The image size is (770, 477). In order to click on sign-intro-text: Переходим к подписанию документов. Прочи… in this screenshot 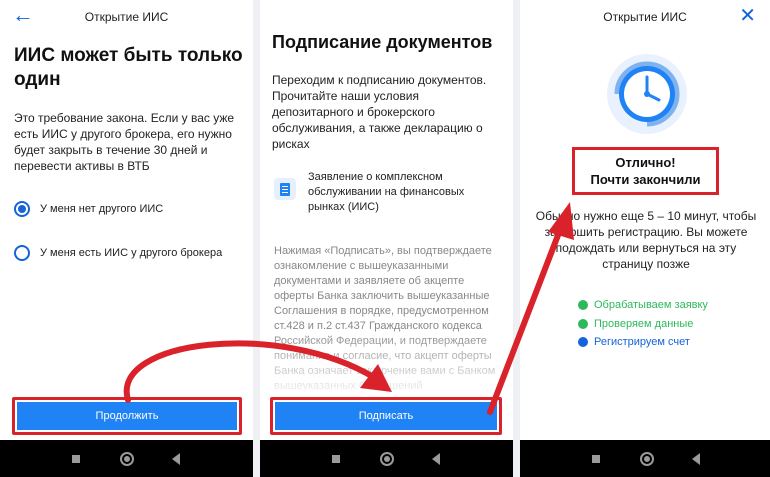, I will do `click(379, 112)`.